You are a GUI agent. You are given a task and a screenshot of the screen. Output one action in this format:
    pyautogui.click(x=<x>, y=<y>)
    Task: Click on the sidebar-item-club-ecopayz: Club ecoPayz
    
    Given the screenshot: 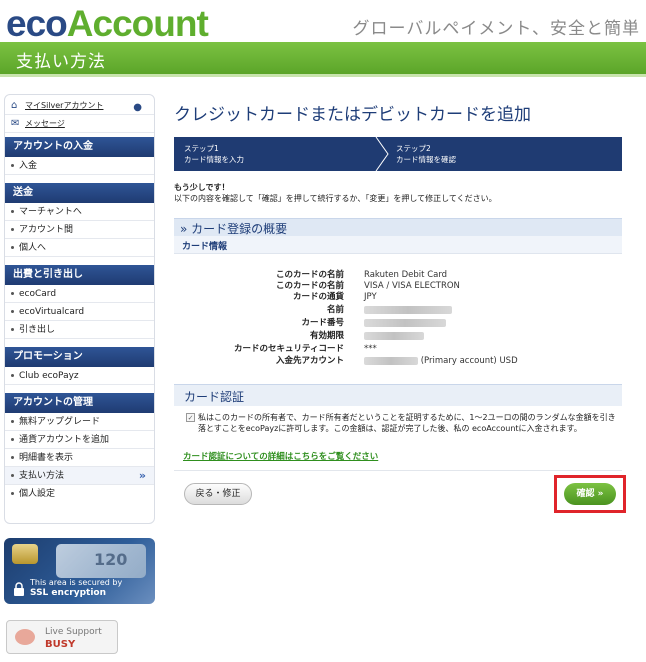 What is the action you would take?
    pyautogui.click(x=79, y=376)
    